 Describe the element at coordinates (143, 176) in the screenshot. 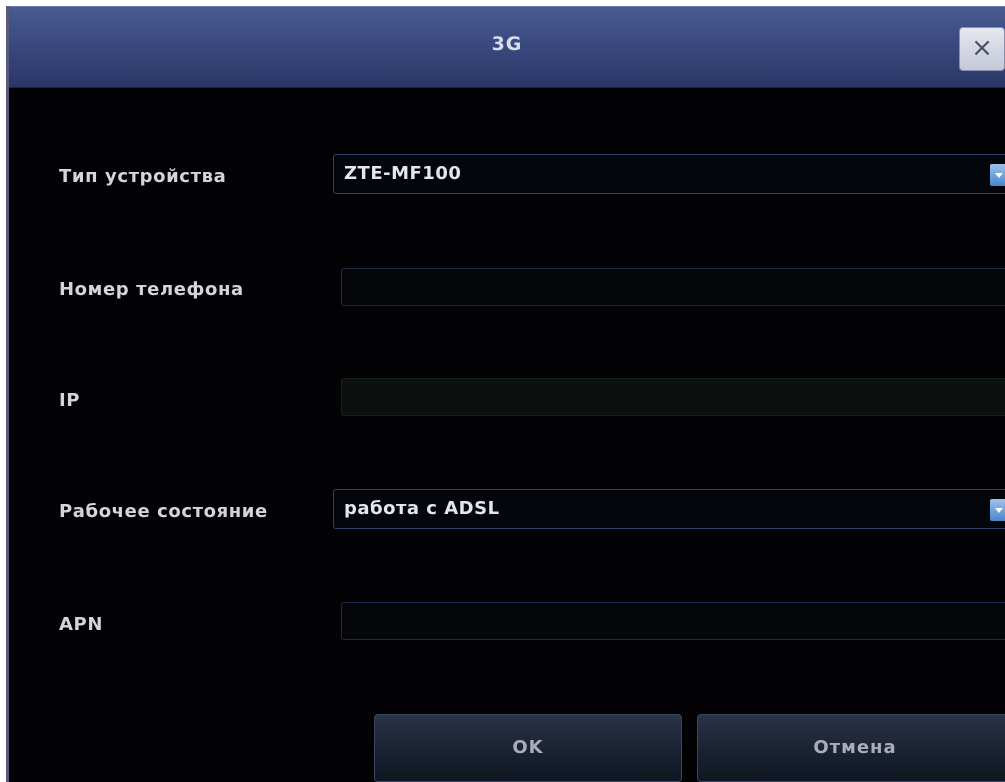

I see `device-type-label: Тип устройства` at that location.